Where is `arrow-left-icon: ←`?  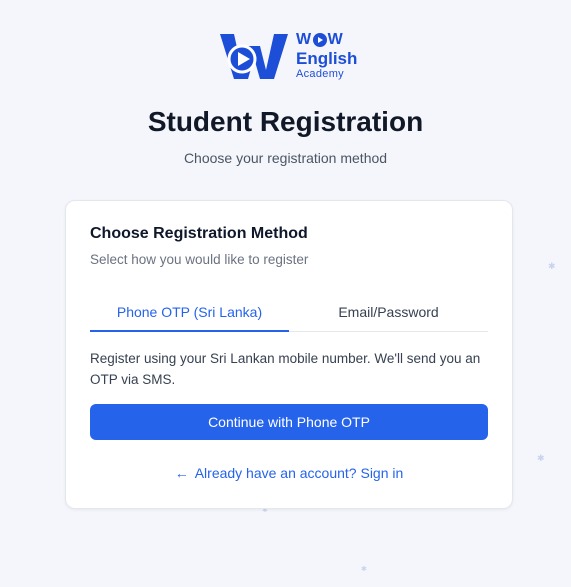
arrow-left-icon: ← is located at coordinates (181, 473).